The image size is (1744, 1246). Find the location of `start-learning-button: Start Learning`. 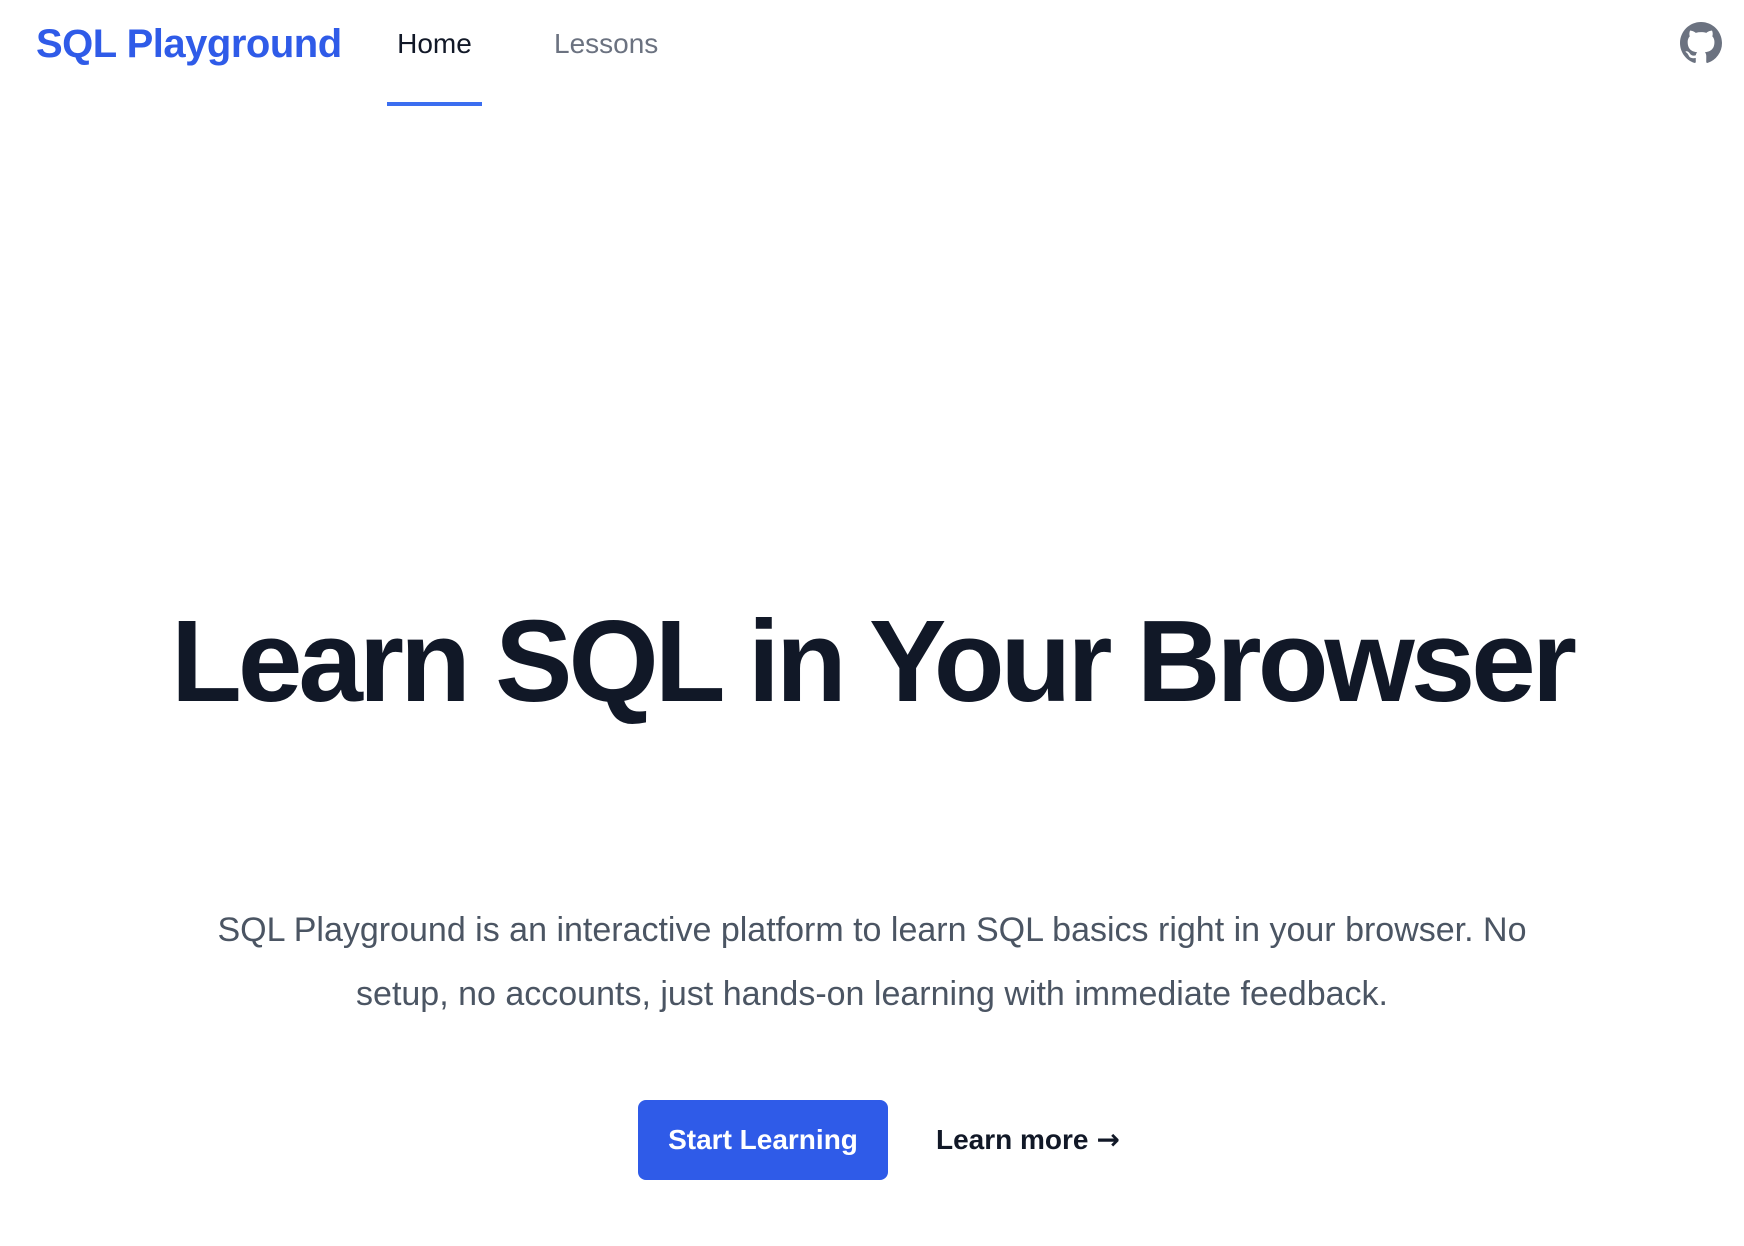

start-learning-button: Start Learning is located at coordinates (763, 1140).